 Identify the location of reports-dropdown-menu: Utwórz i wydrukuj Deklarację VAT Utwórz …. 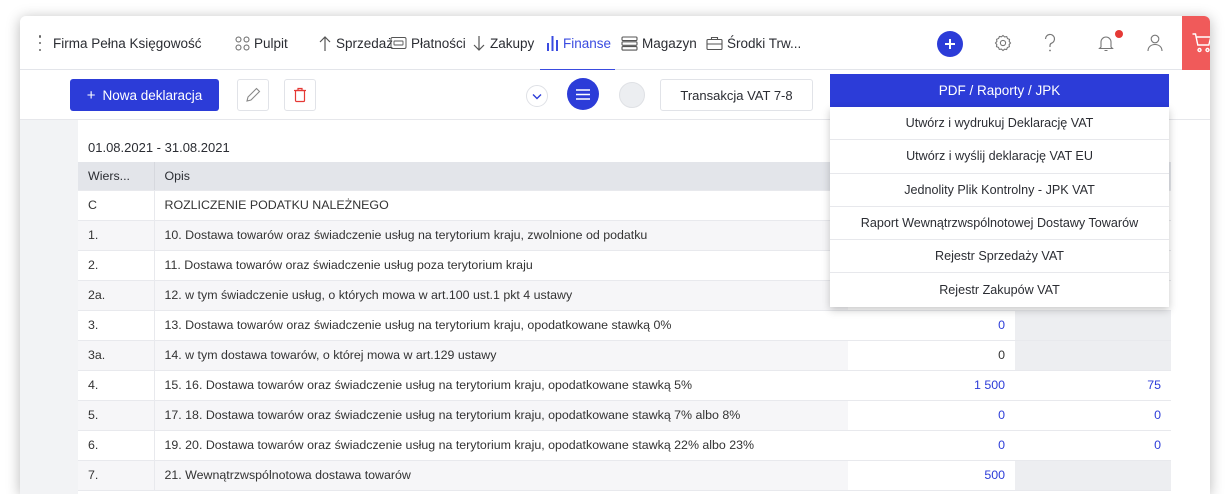
(999, 207).